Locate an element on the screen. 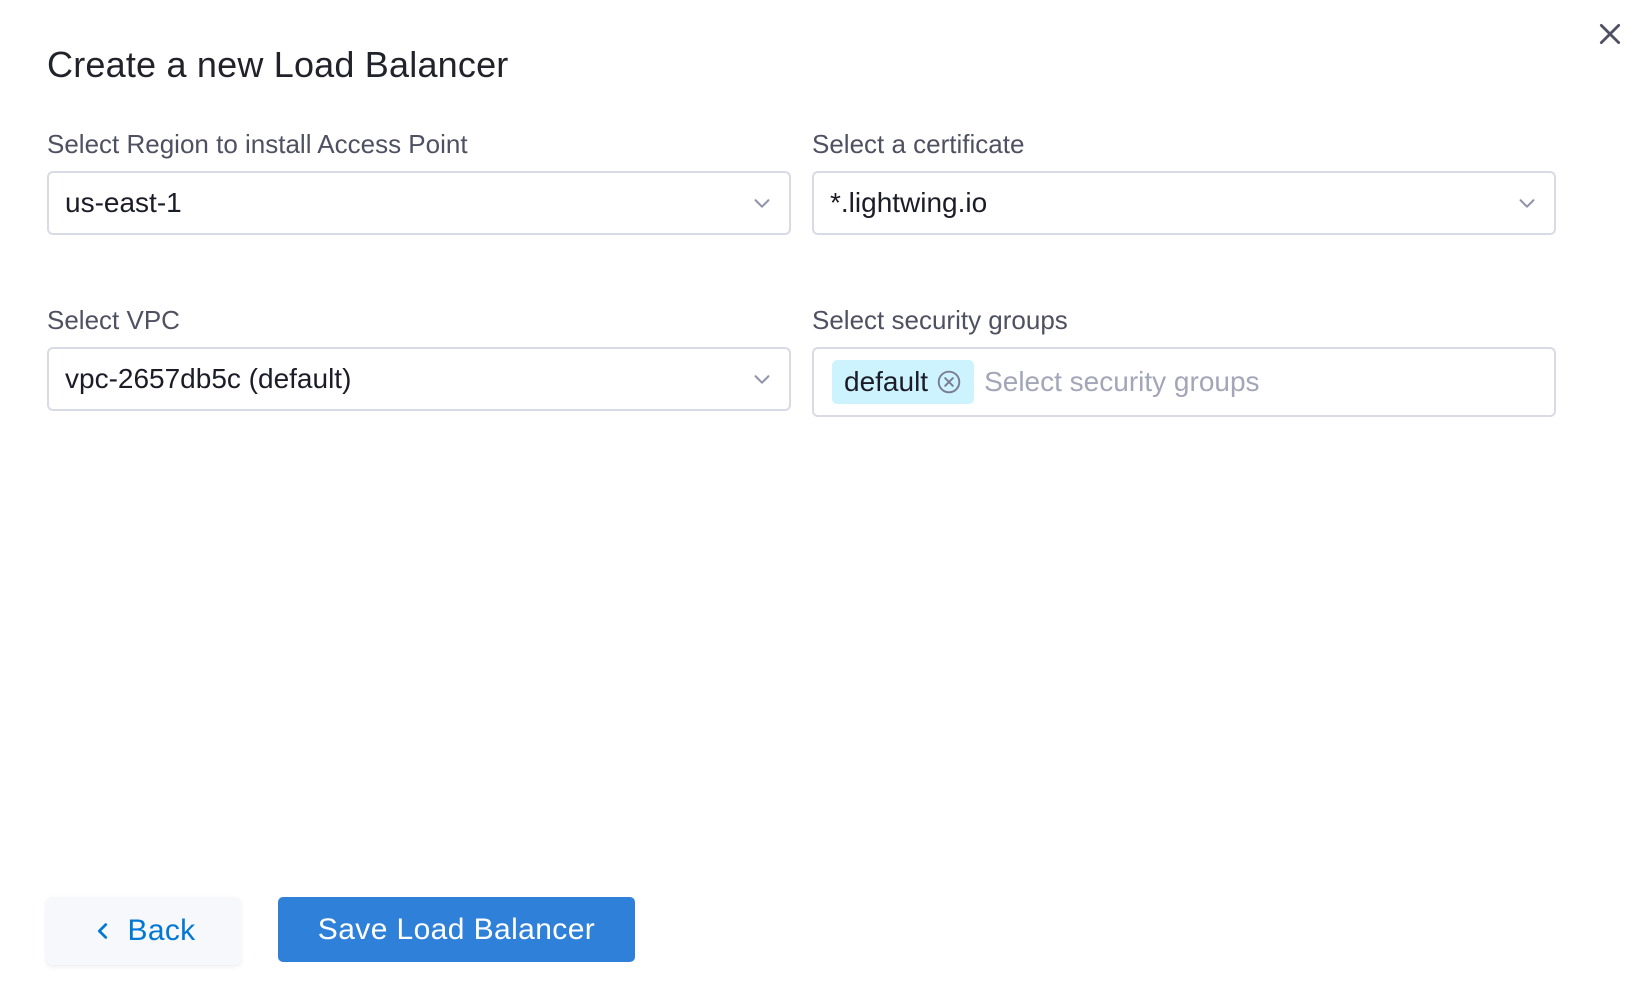  security-groups-field: Select security groups default is located at coordinates (1184, 360).